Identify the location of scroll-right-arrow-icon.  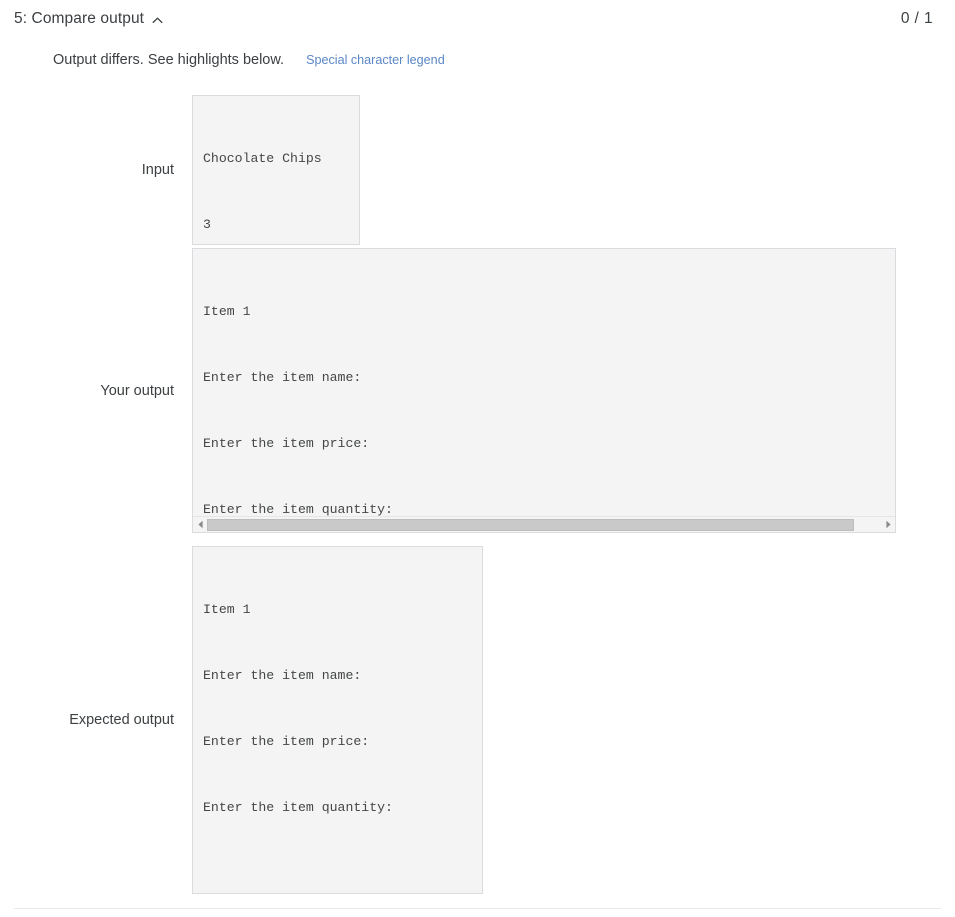
(888, 524).